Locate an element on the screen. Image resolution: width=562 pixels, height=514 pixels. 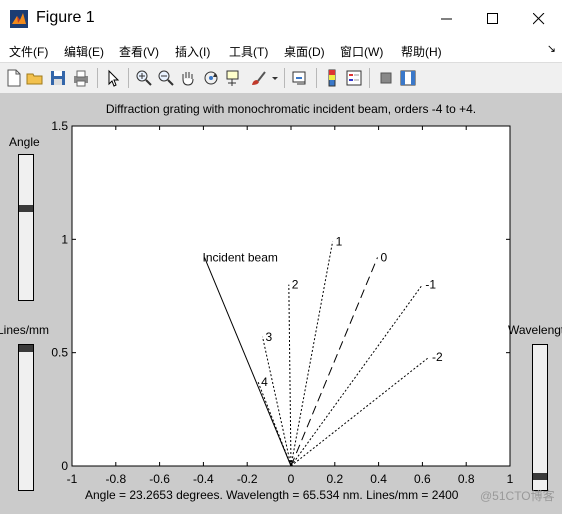
menu-view: 查看(V) is located at coordinates (139, 51).